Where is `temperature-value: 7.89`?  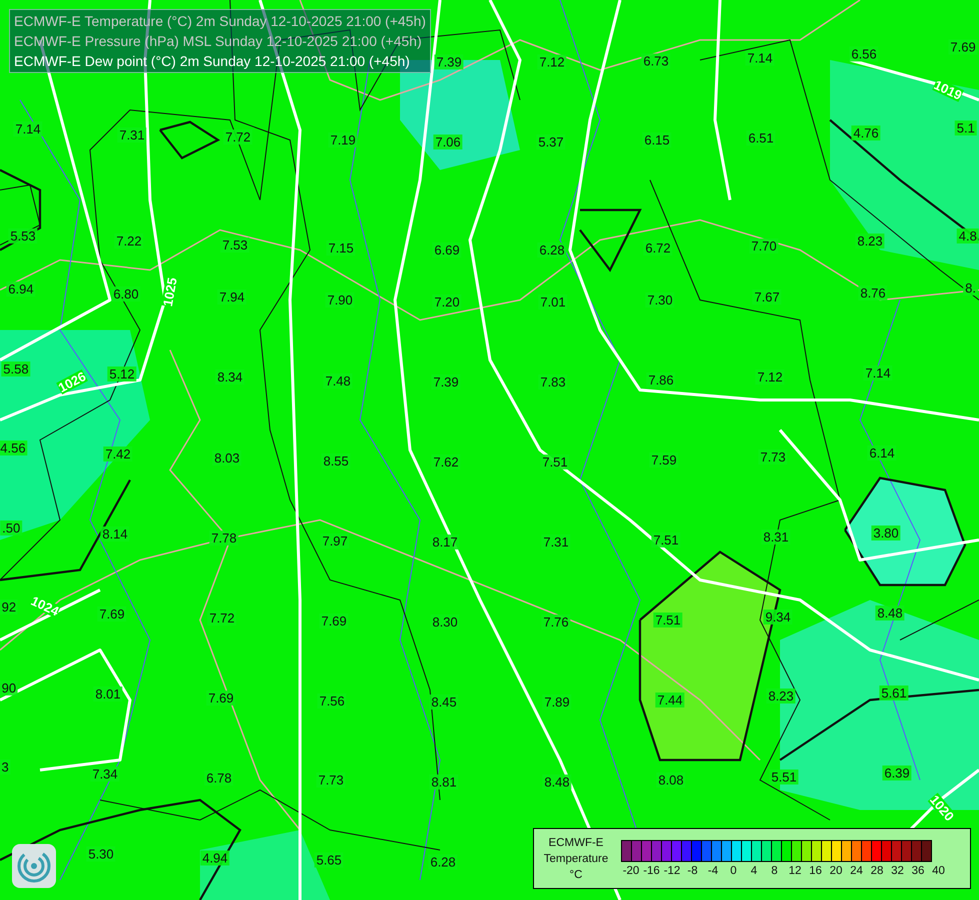 temperature-value: 7.89 is located at coordinates (557, 702).